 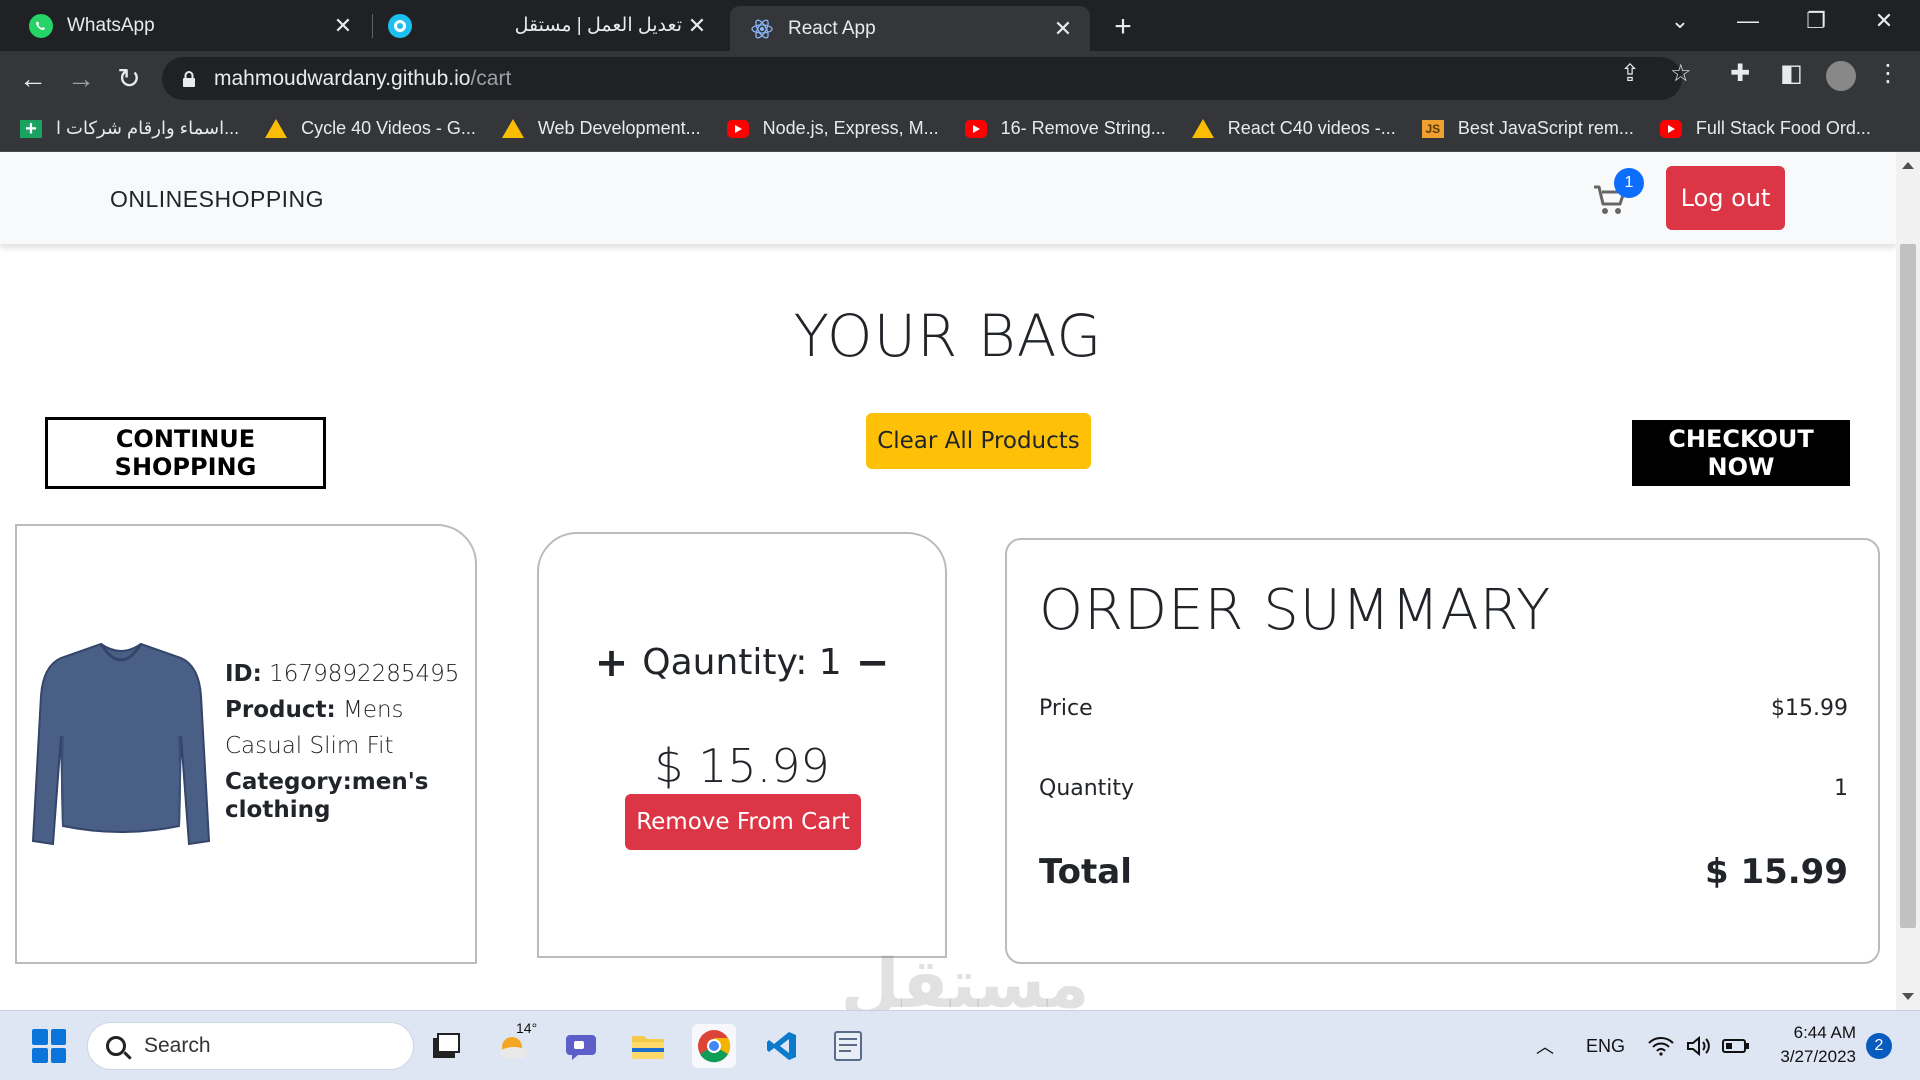 I want to click on windows-start-icon, so click(x=49, y=1046).